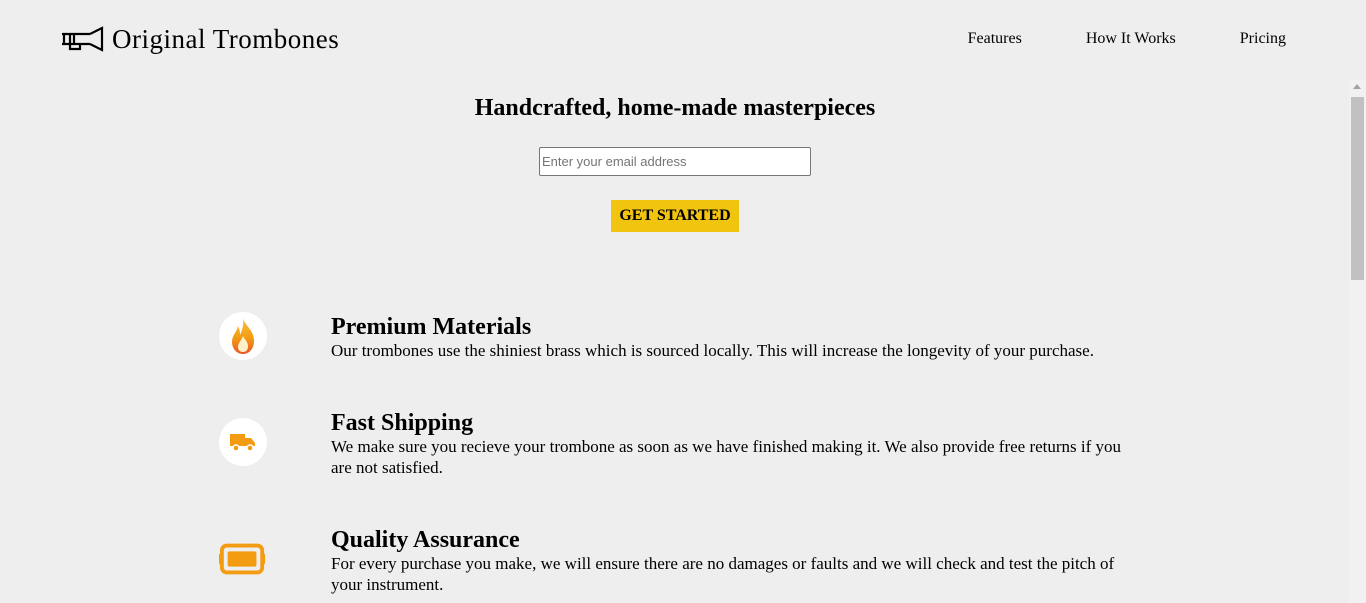 The image size is (1366, 603). What do you see at coordinates (1263, 39) in the screenshot?
I see `nav-link-pricing: Pricing` at bounding box center [1263, 39].